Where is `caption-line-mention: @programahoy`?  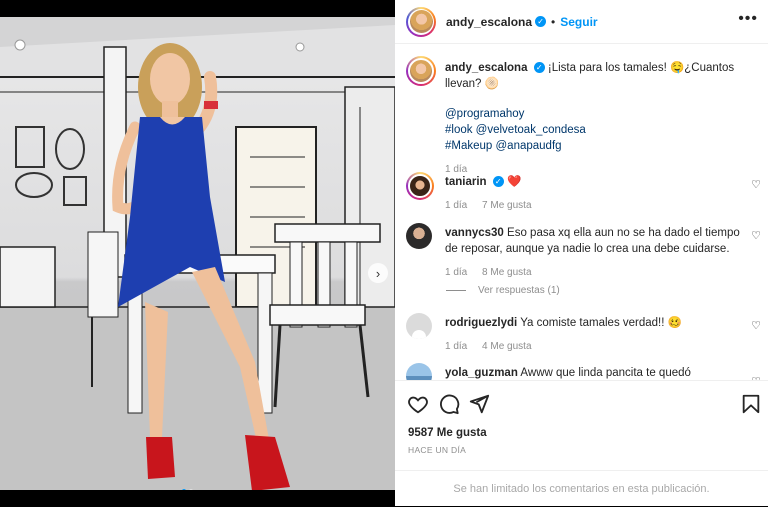 caption-line-mention: @programahoy is located at coordinates (592, 114).